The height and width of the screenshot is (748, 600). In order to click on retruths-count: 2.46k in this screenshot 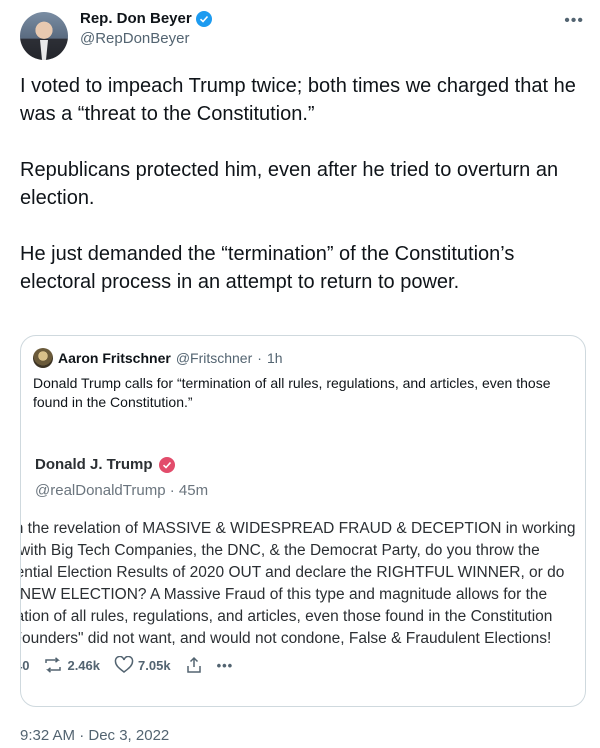, I will do `click(84, 665)`.